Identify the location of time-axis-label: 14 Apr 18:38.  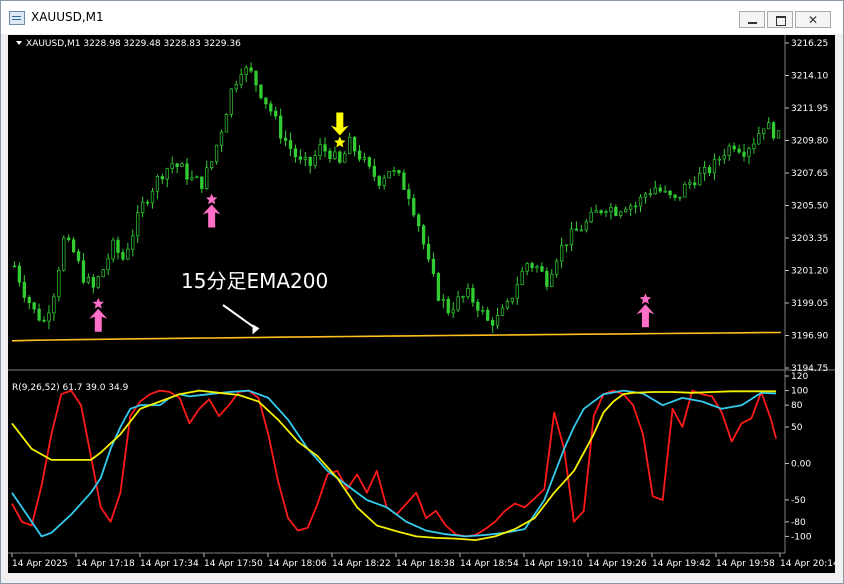
(425, 564).